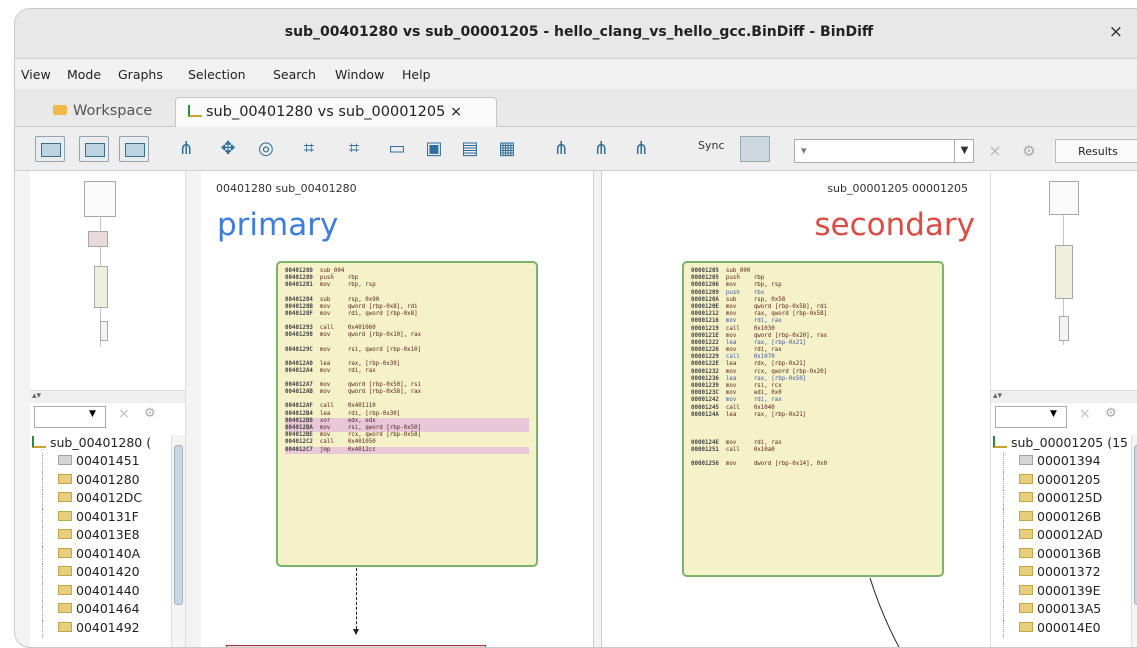 This screenshot has width=1137, height=648. I want to click on tree-root: sub_00001205 (15, so click(1065, 444).